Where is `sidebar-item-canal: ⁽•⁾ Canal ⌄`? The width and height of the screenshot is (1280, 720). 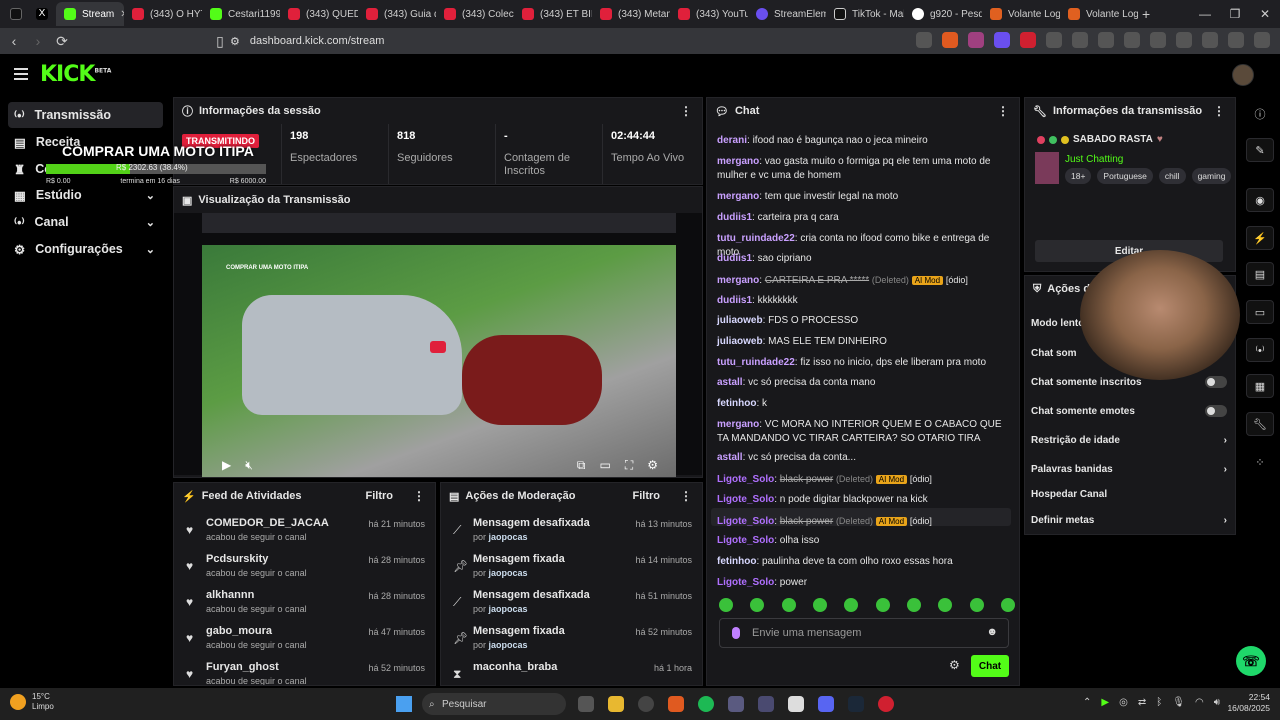
sidebar-item-canal: ⁽•⁾ Canal ⌄ is located at coordinates (85, 222).